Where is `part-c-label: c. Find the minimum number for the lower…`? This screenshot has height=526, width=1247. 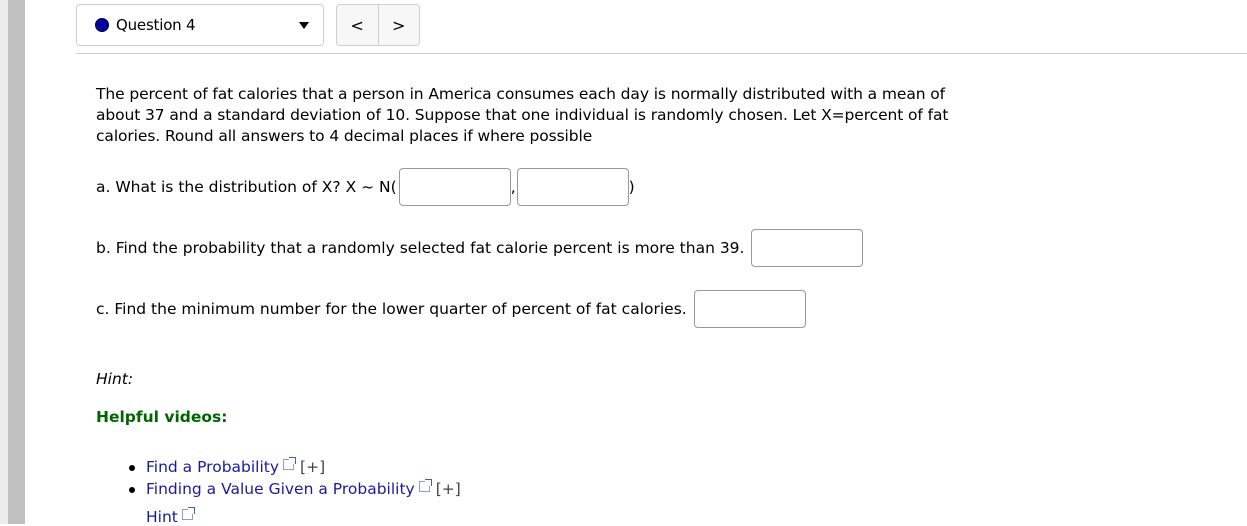
part-c-label: c. Find the minimum number for the lower… is located at coordinates (391, 309).